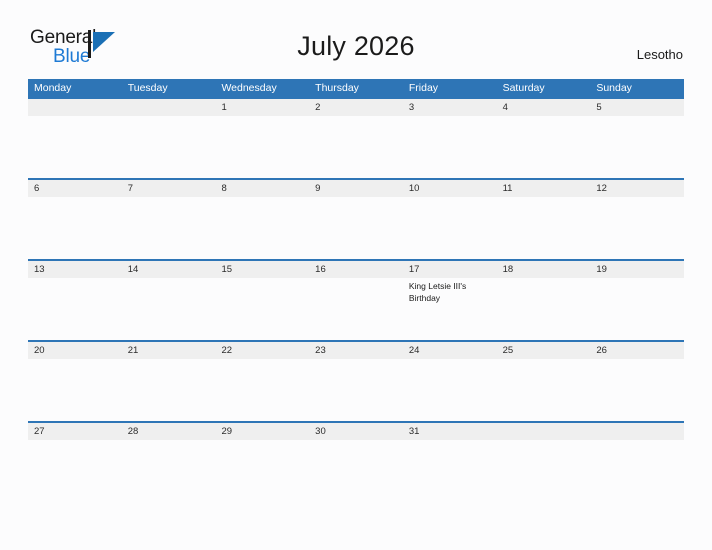 This screenshot has width=712, height=550. Describe the element at coordinates (75, 188) in the screenshot. I see `day-number: 6` at that location.